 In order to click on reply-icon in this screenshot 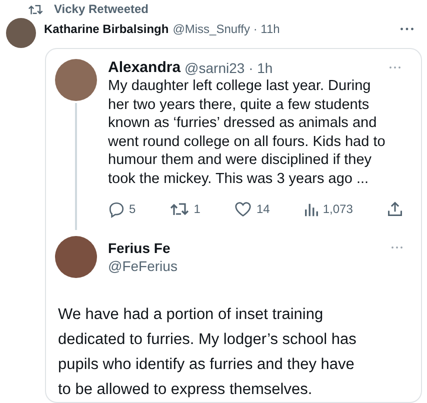, I will do `click(116, 209)`.